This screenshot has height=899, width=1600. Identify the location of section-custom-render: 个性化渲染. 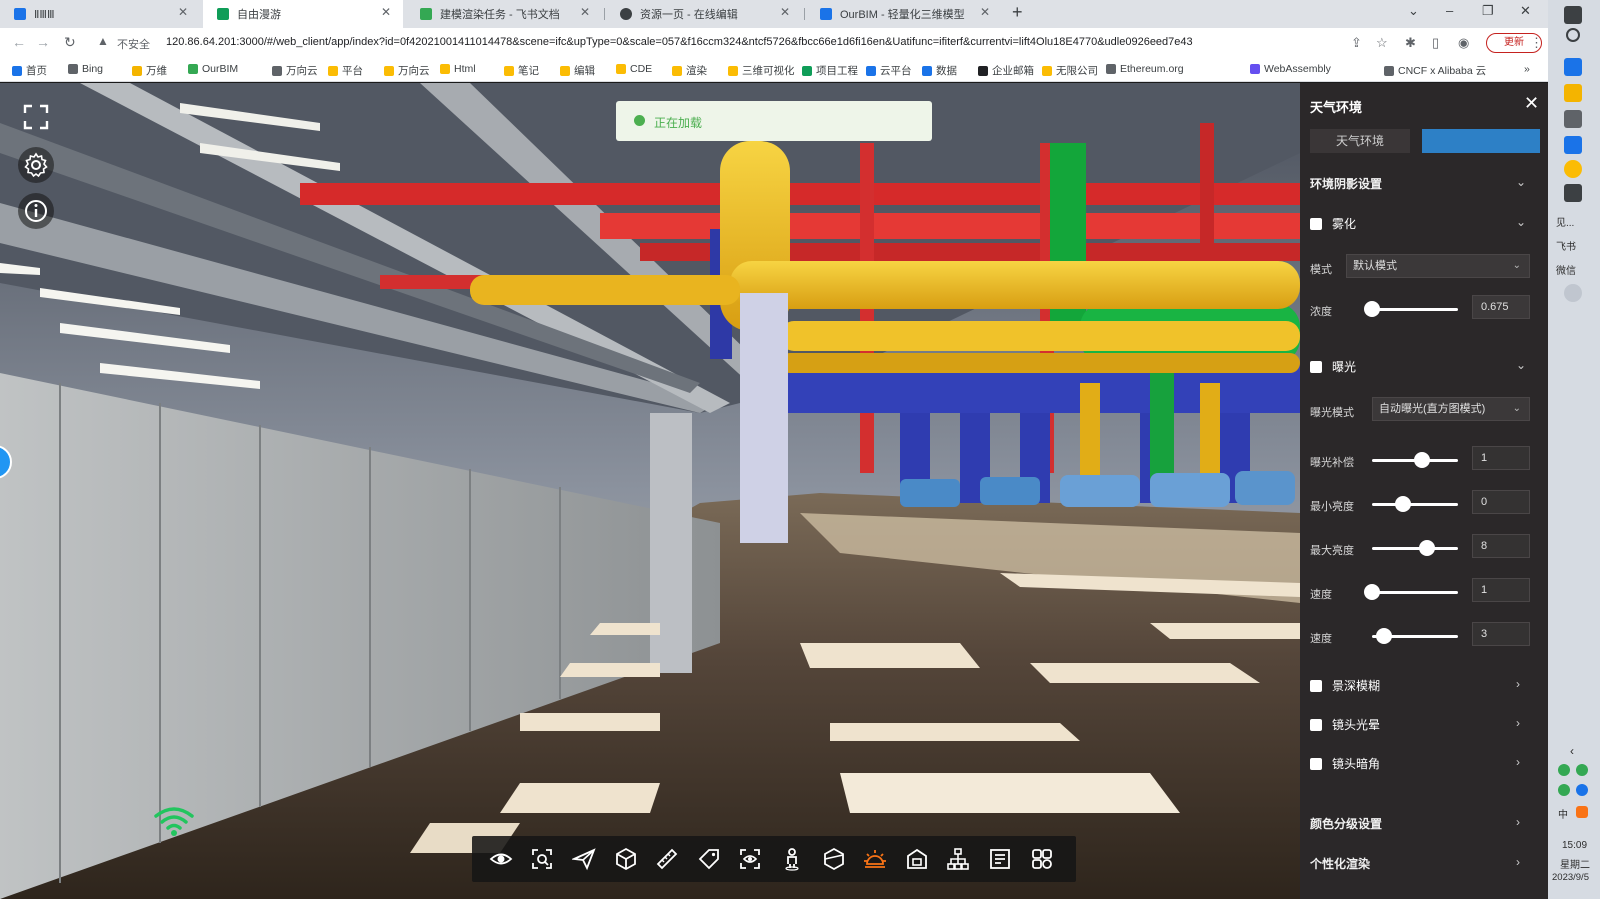
(1340, 863).